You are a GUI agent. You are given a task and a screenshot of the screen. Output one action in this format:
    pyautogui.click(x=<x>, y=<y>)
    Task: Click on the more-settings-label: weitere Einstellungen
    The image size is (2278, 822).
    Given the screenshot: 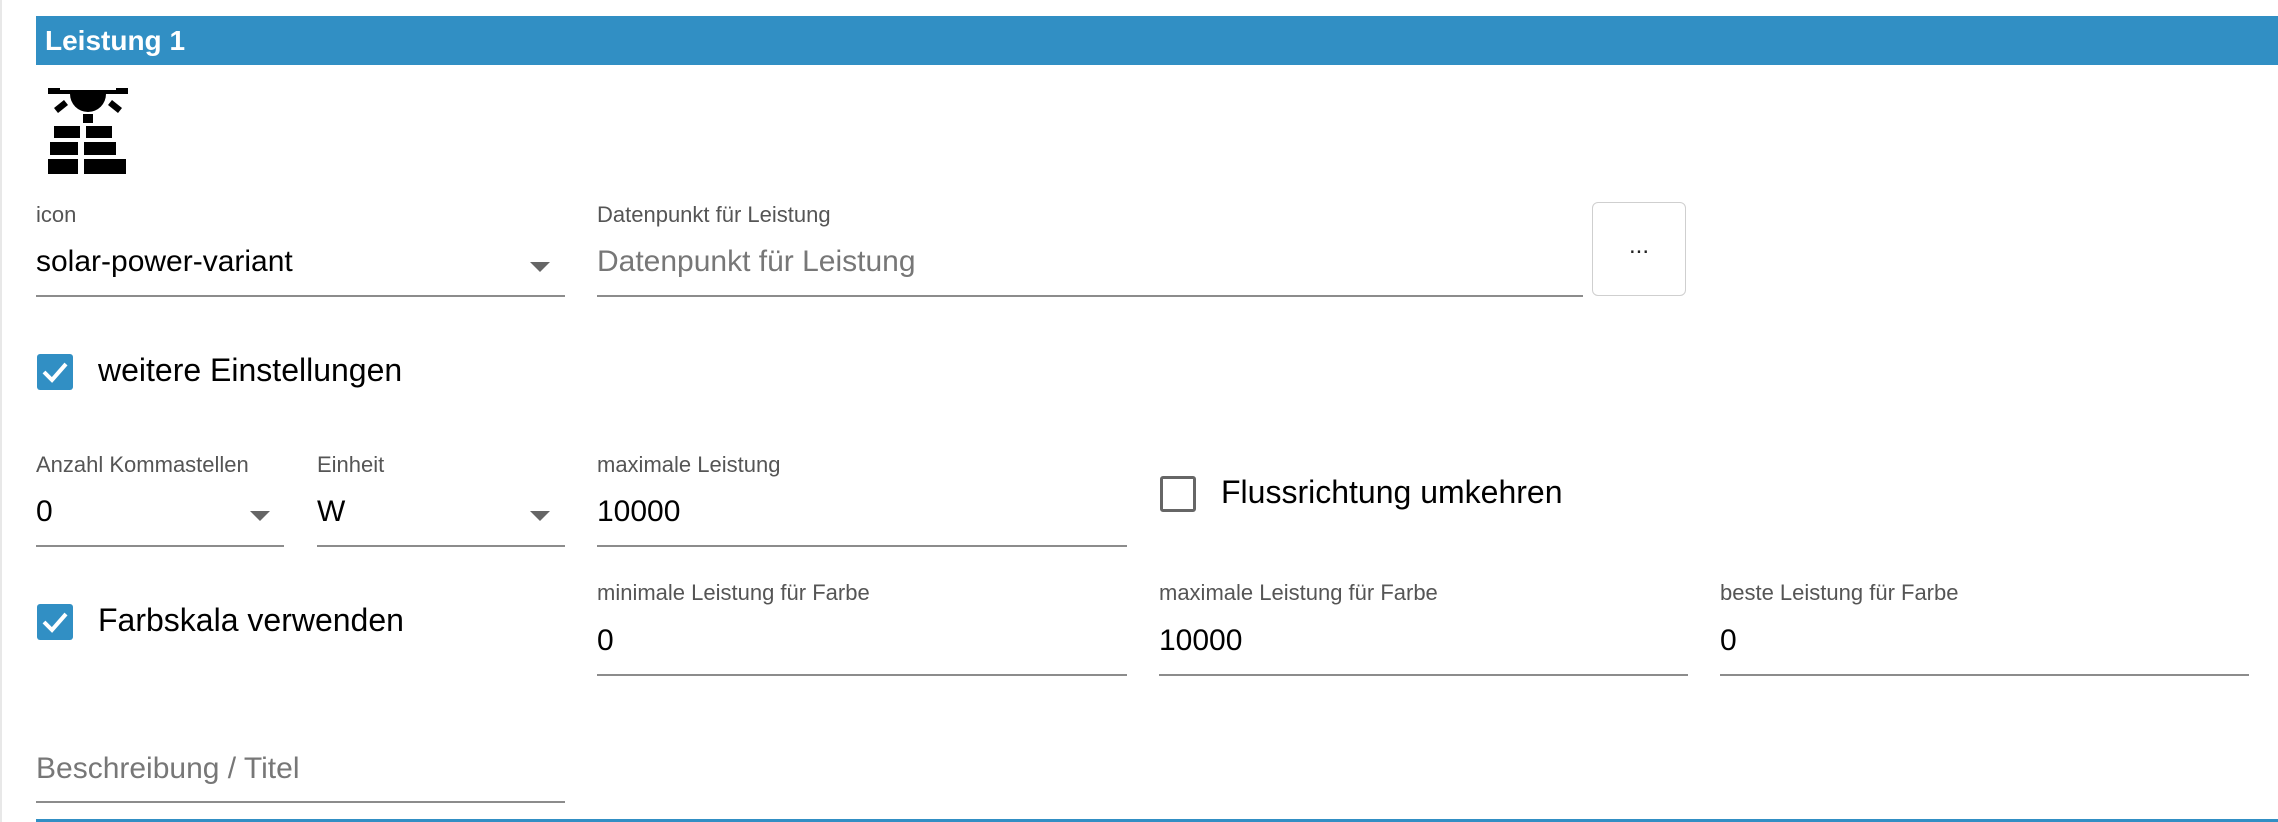 What is the action you would take?
    pyautogui.click(x=250, y=370)
    